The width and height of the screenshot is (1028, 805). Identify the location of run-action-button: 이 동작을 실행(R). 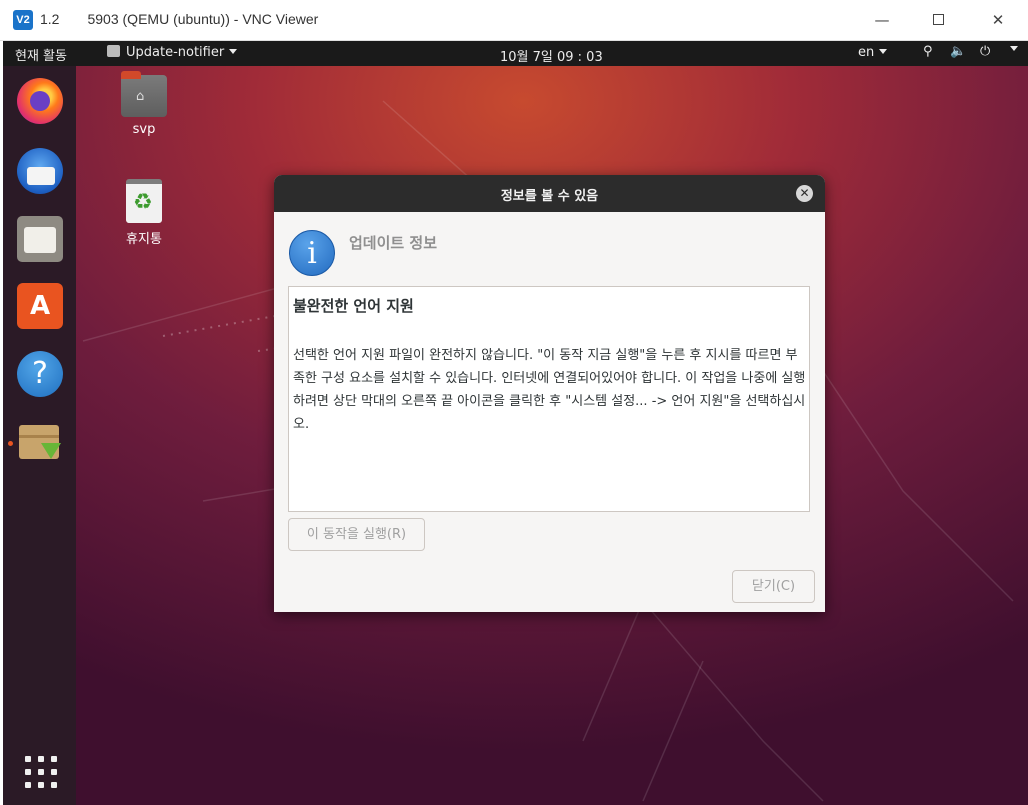
(356, 534).